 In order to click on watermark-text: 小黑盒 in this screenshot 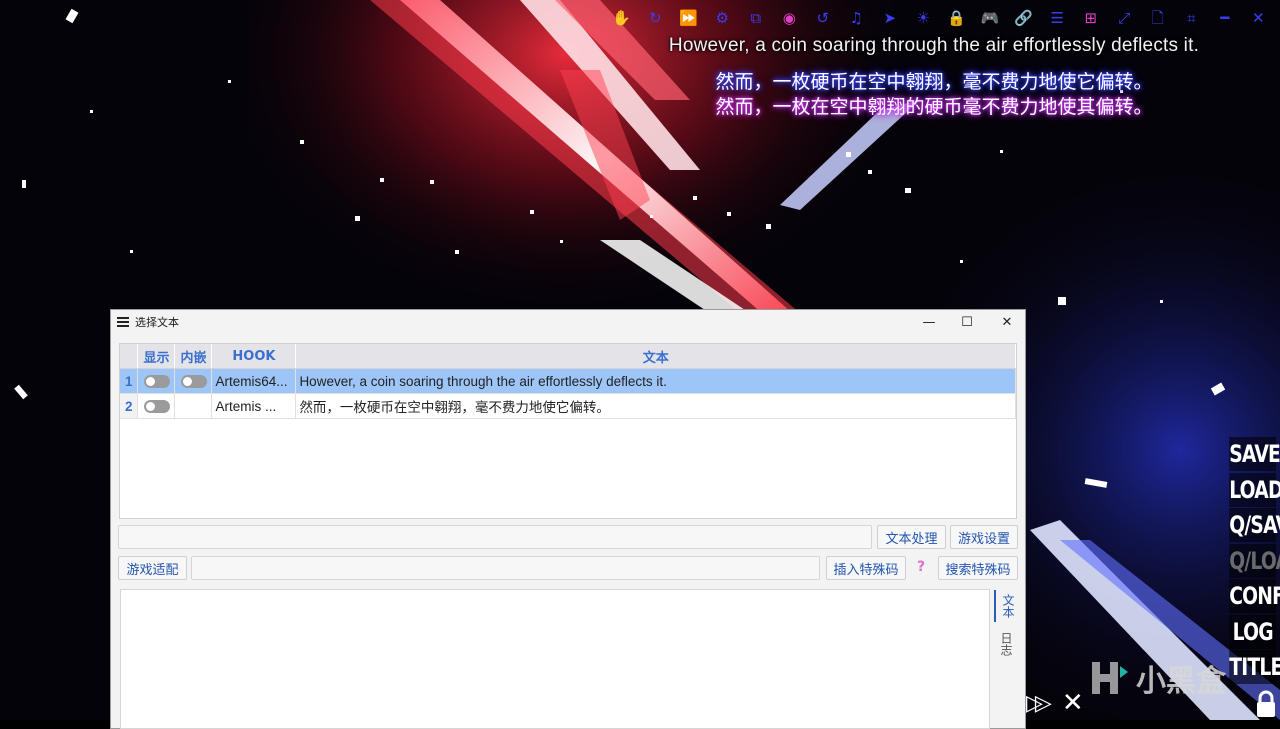, I will do `click(1181, 681)`.